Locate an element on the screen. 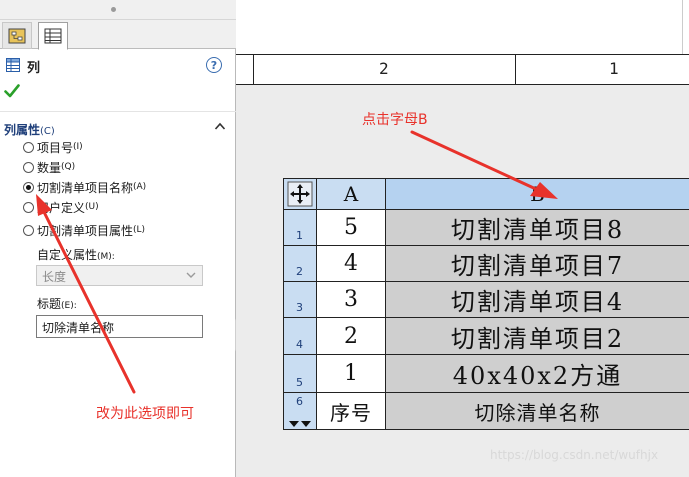 The width and height of the screenshot is (689, 477). tab-property-manager is located at coordinates (53, 36).